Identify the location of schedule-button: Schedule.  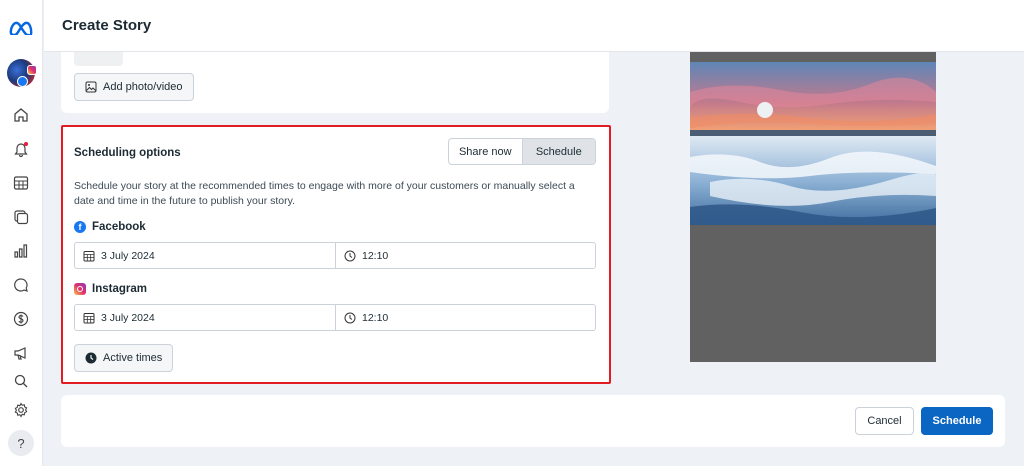
(957, 421).